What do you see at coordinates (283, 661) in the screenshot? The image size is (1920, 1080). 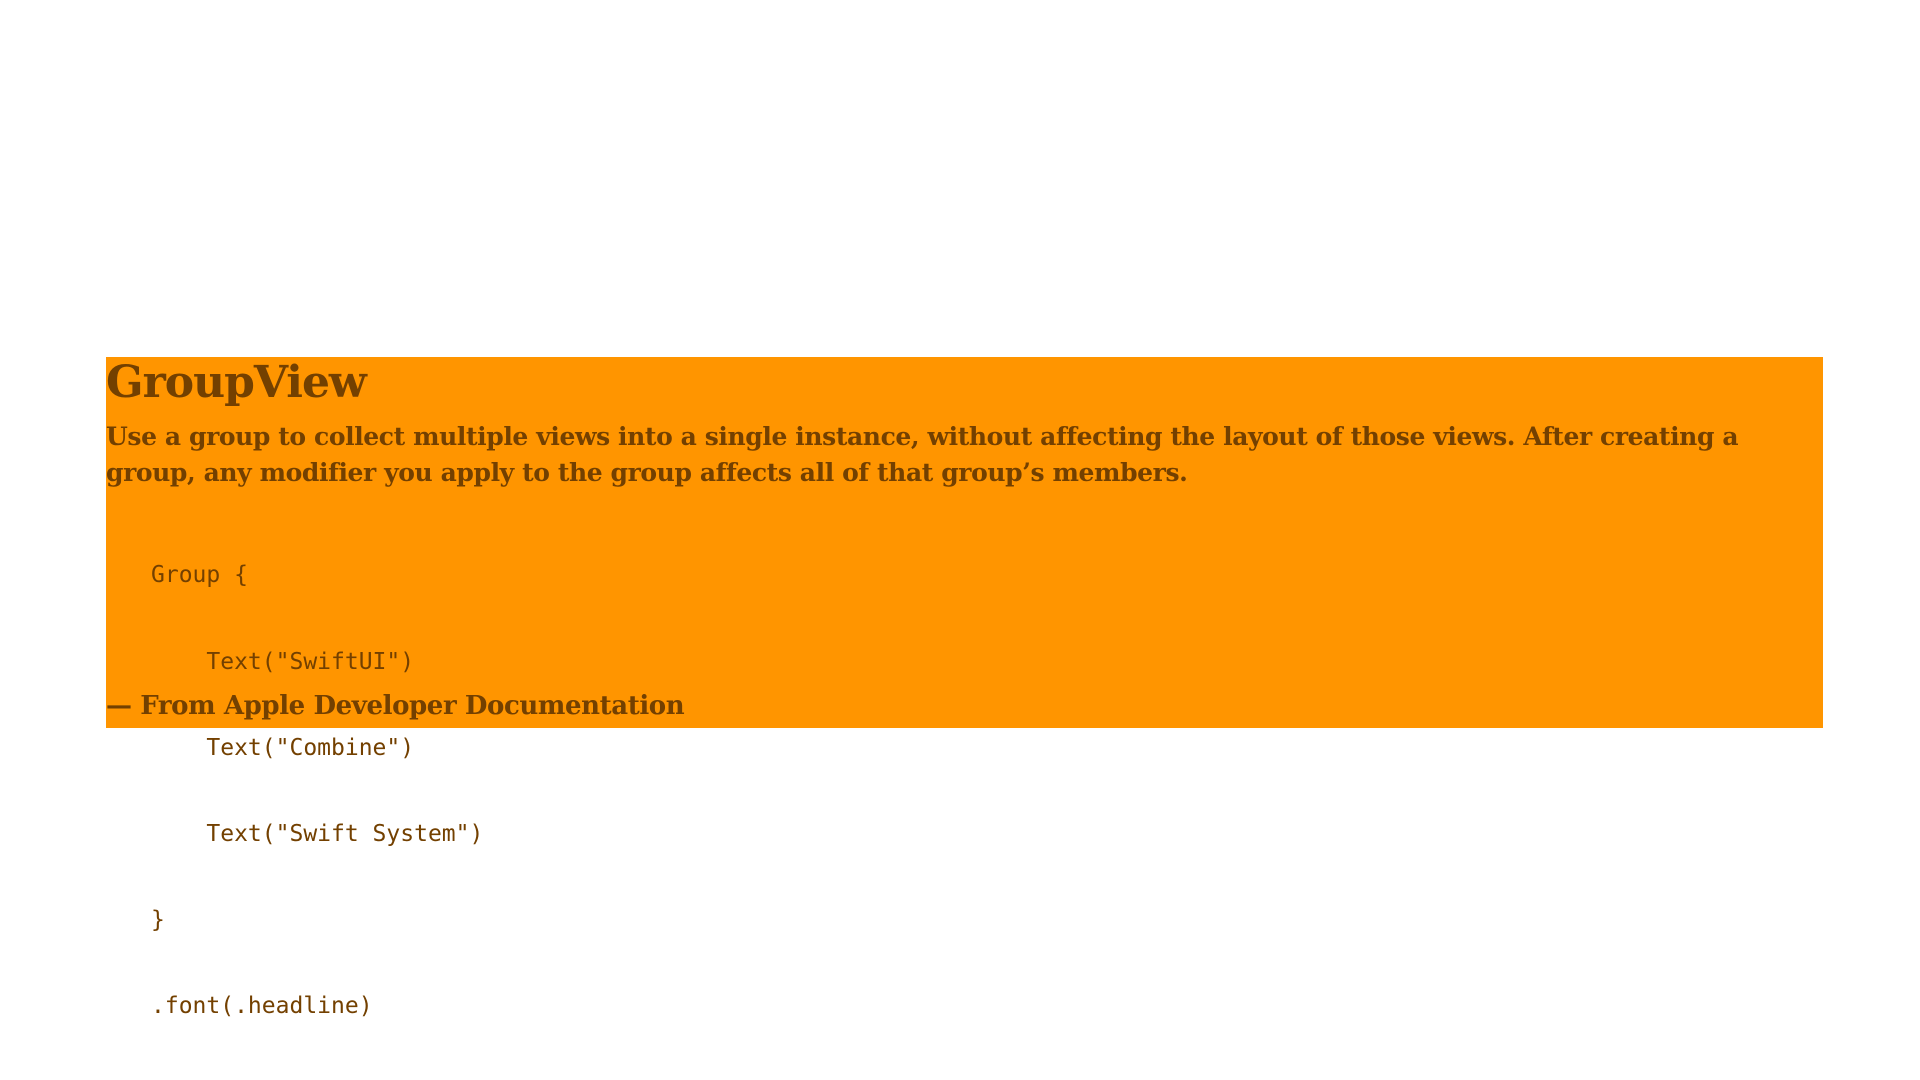 I see `code-line: Text("SwiftUI")` at bounding box center [283, 661].